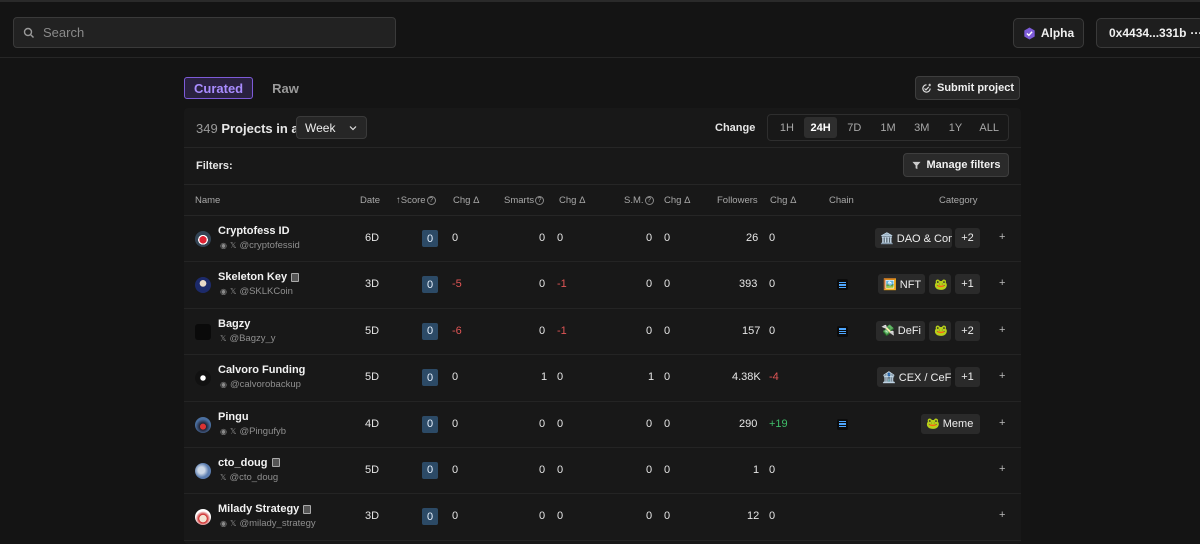 This screenshot has height=544, width=1200. I want to click on project-name: Milady Strategy, so click(265, 509).